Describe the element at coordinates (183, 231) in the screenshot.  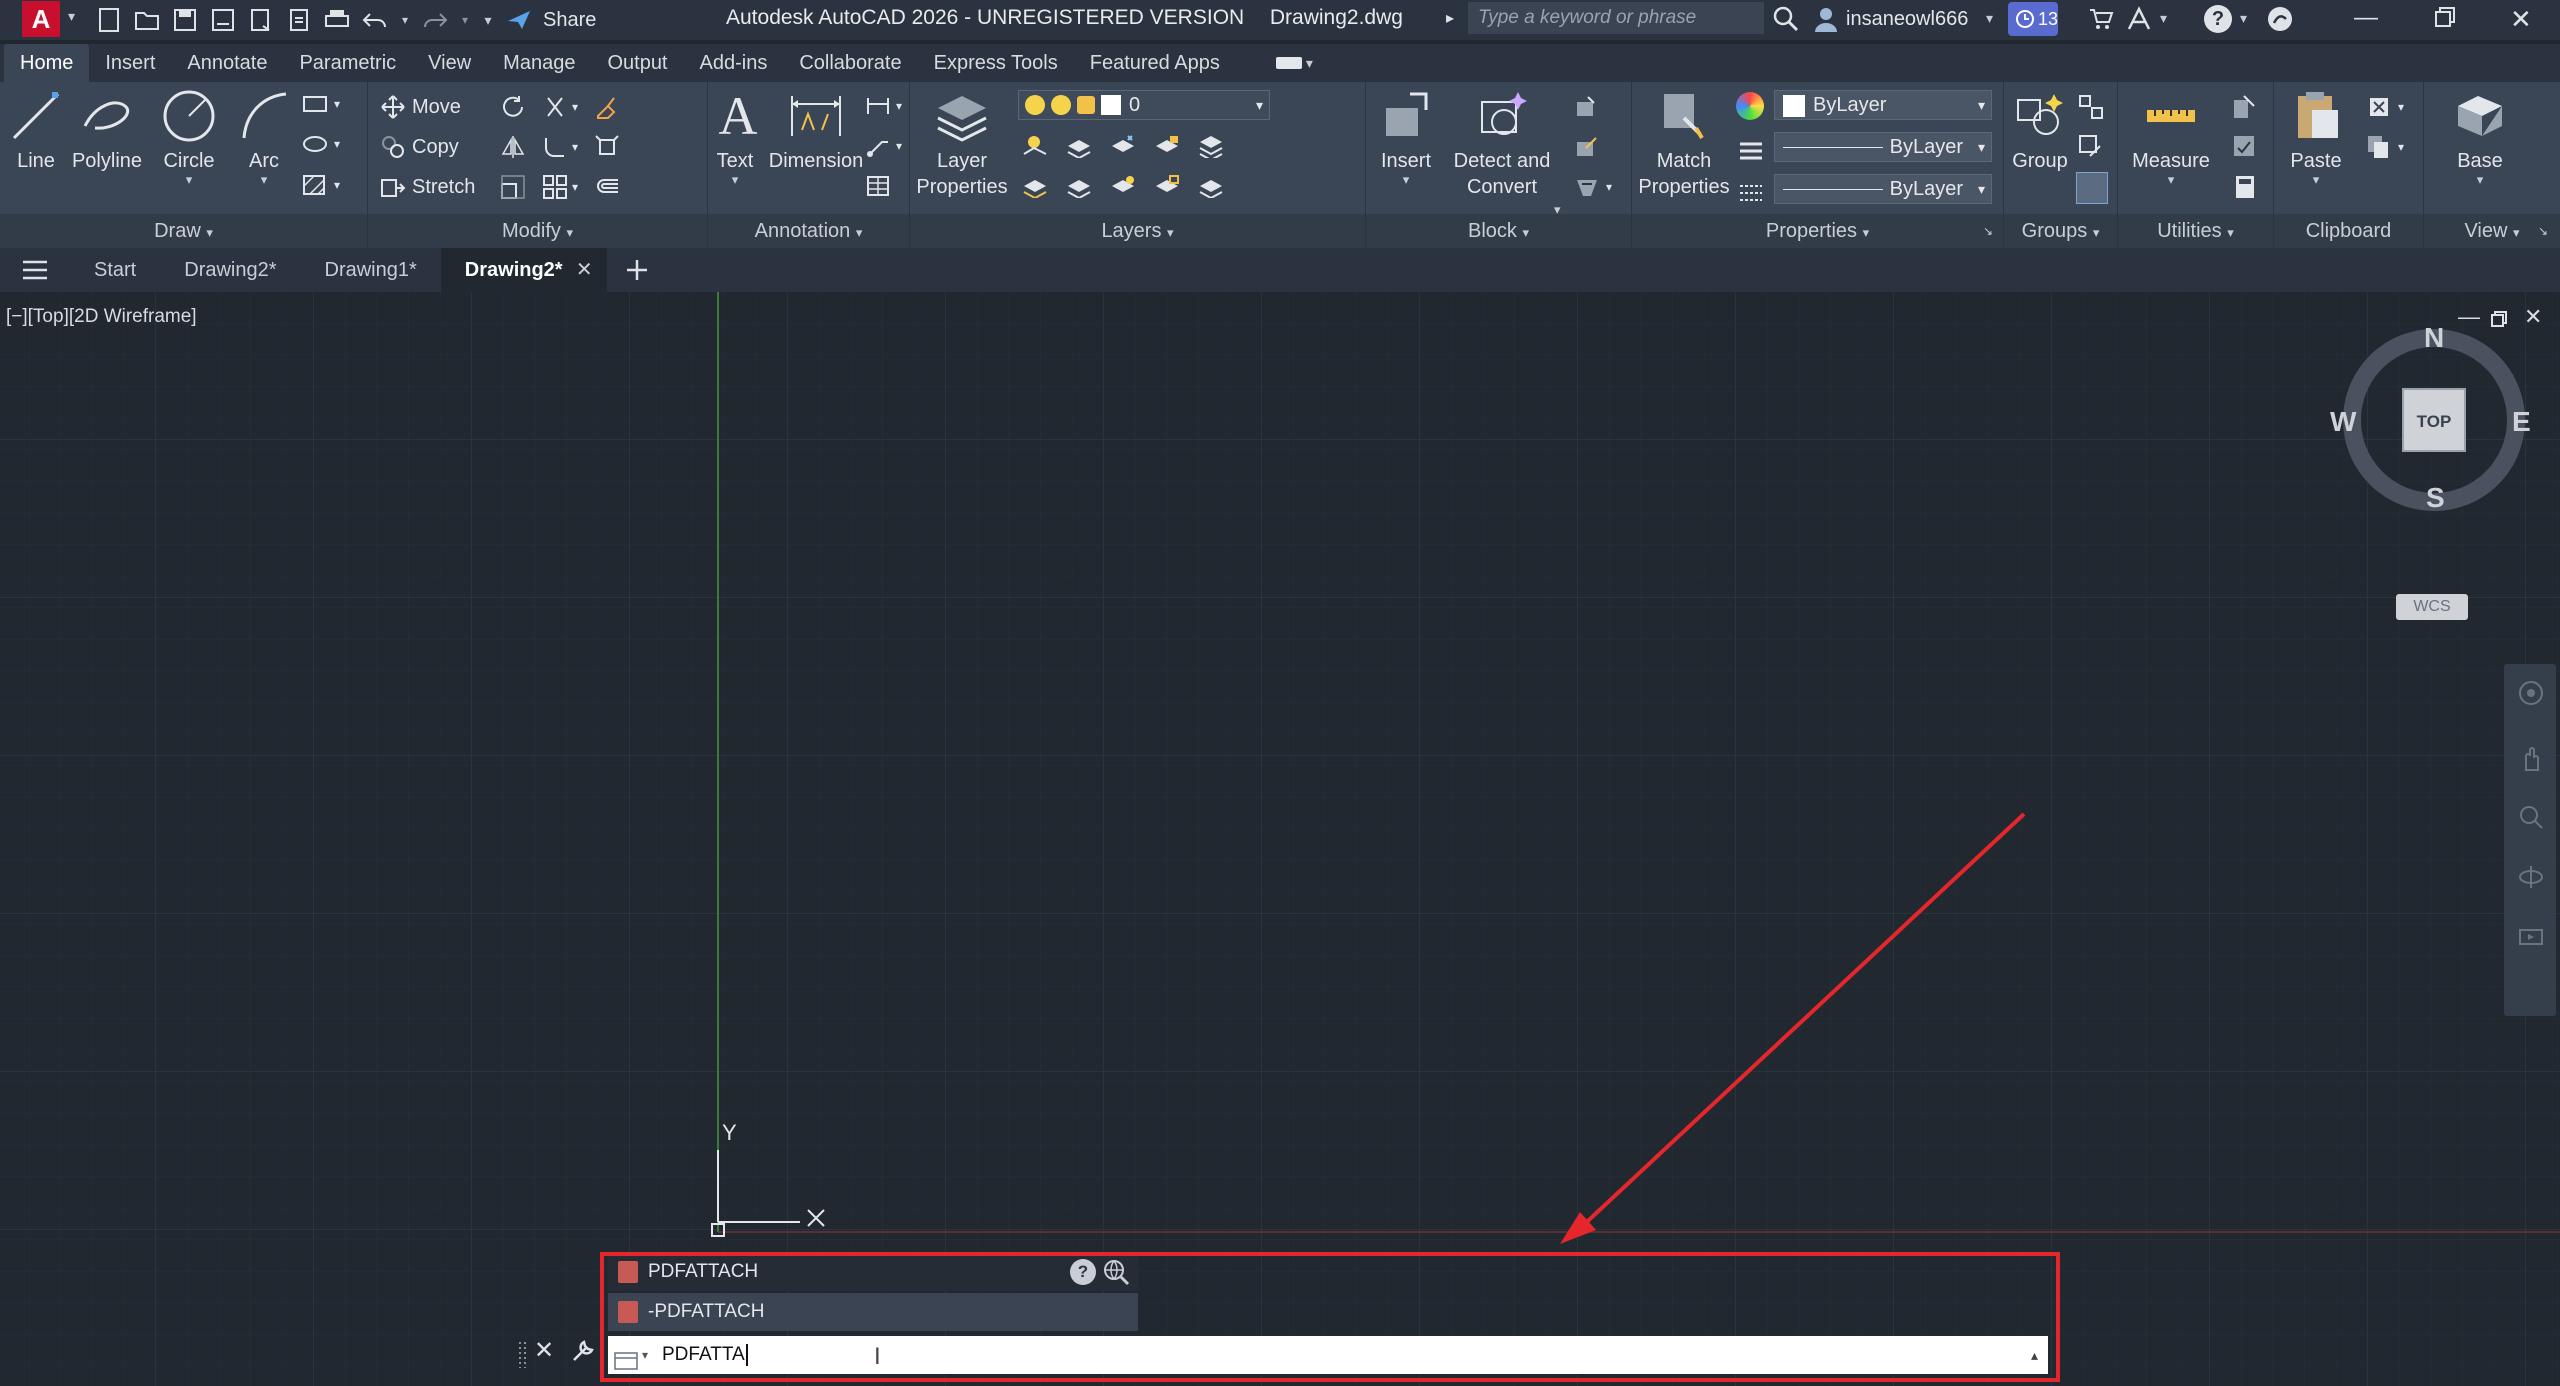
I see `draw-panel-label: Draw ▾` at that location.